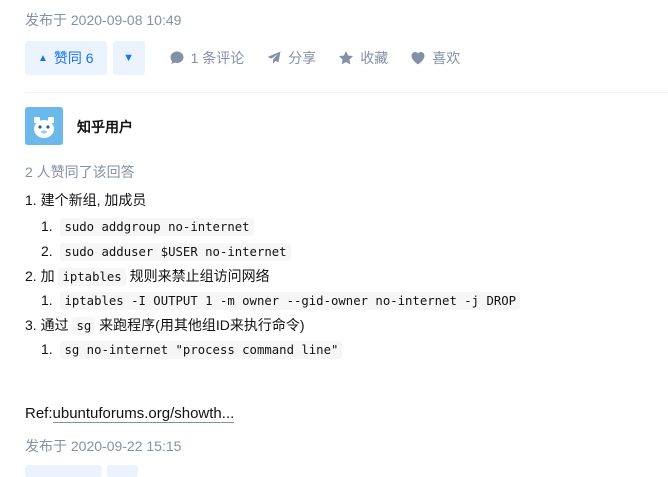 The width and height of the screenshot is (668, 477). Describe the element at coordinates (217, 58) in the screenshot. I see `comments-label: 1 条评论` at that location.